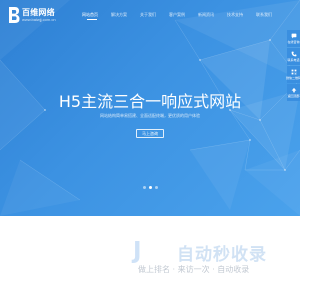 The height and width of the screenshot is (300, 320). What do you see at coordinates (39, 19) in the screenshot?
I see `brand-url: www.baiwjj.com.cn` at bounding box center [39, 19].